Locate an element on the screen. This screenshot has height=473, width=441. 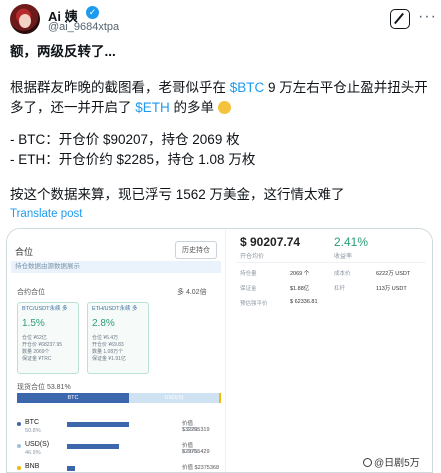
kv-holdings: 持仓量 2069 个 is located at coordinates (275, 274).